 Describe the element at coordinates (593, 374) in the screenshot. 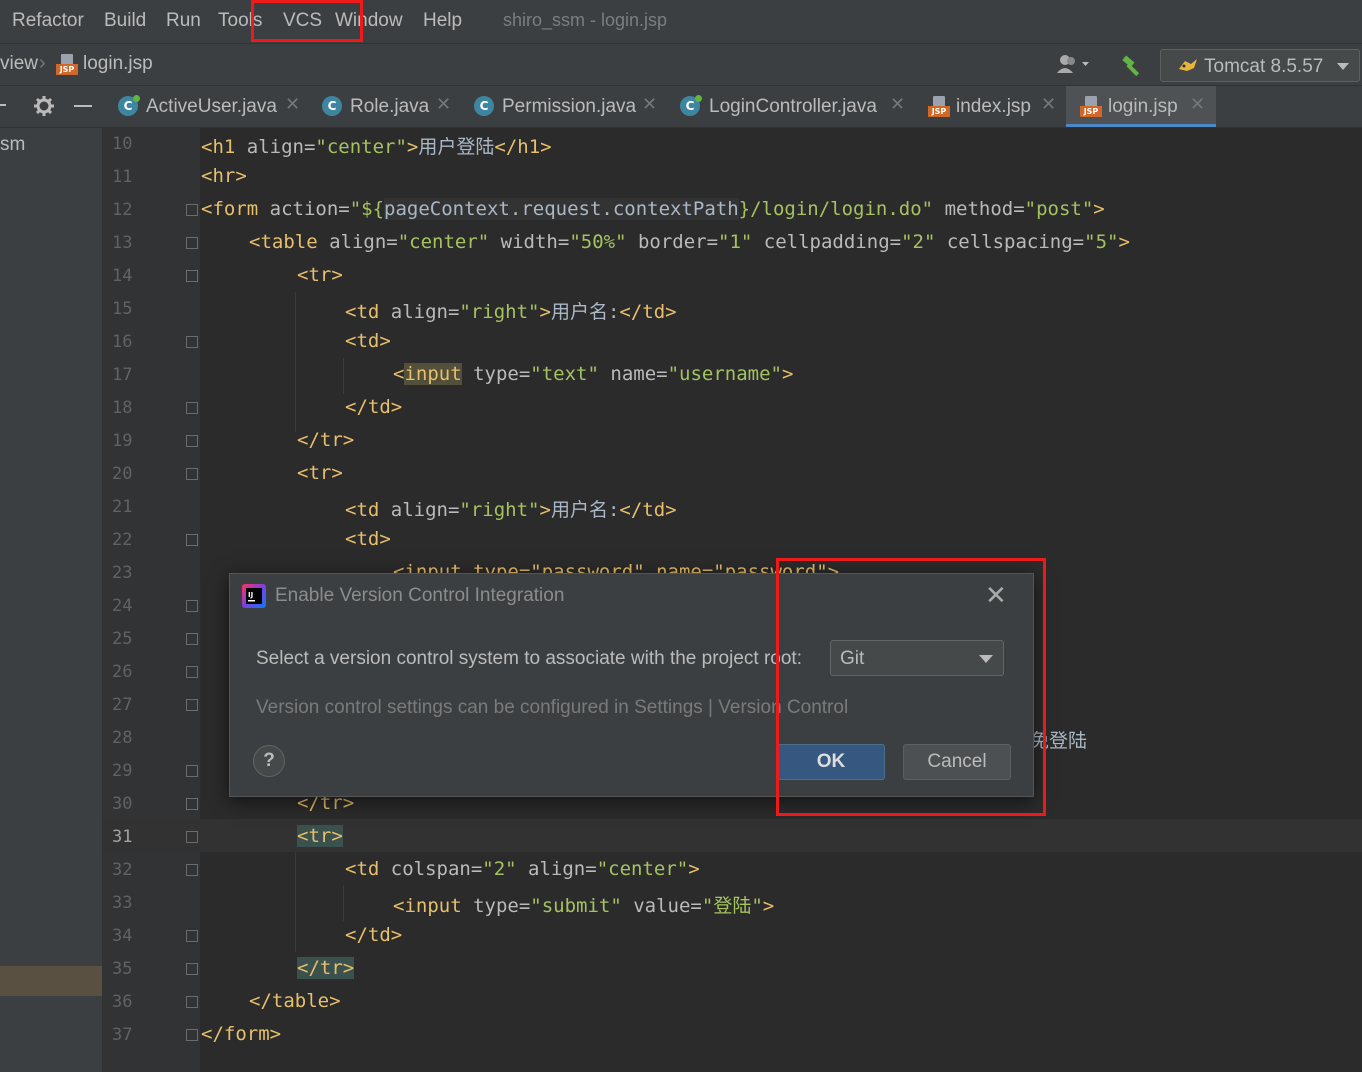

I see `code-line-17: <input type="text" name="username">` at that location.